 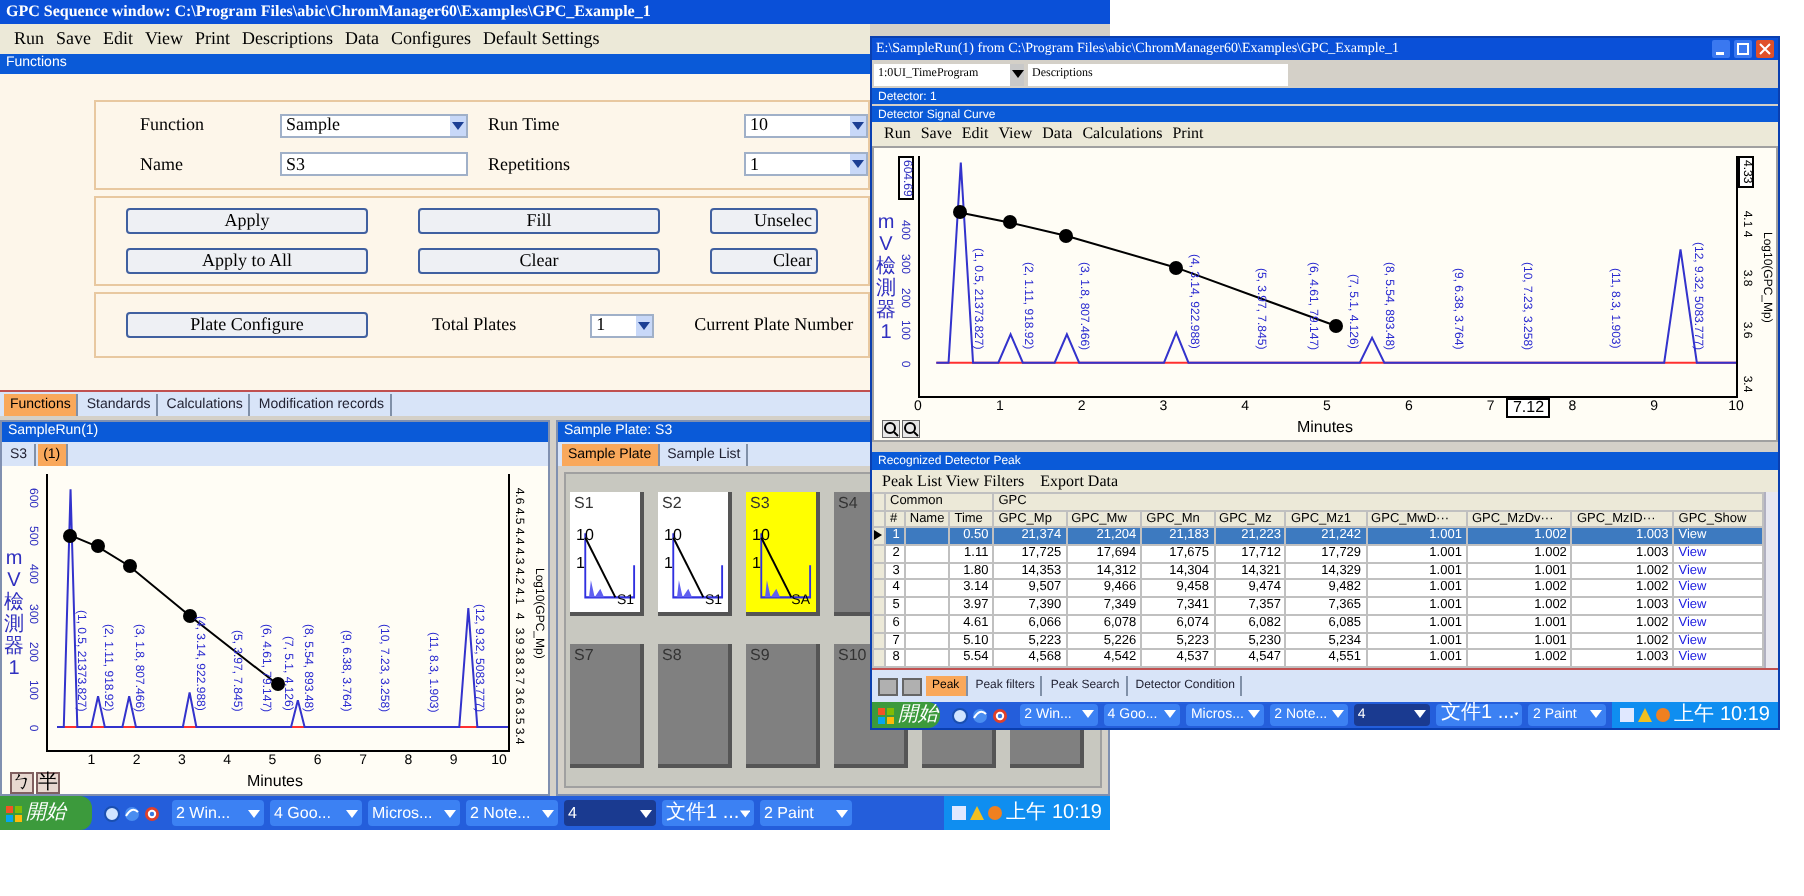 I want to click on cursor-readout: 7.12, so click(x=1528, y=408).